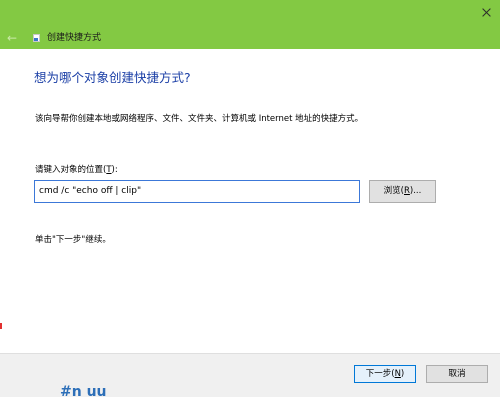 This screenshot has width=500, height=397. Describe the element at coordinates (83, 391) in the screenshot. I see `background-peek-text: #n uu` at that location.